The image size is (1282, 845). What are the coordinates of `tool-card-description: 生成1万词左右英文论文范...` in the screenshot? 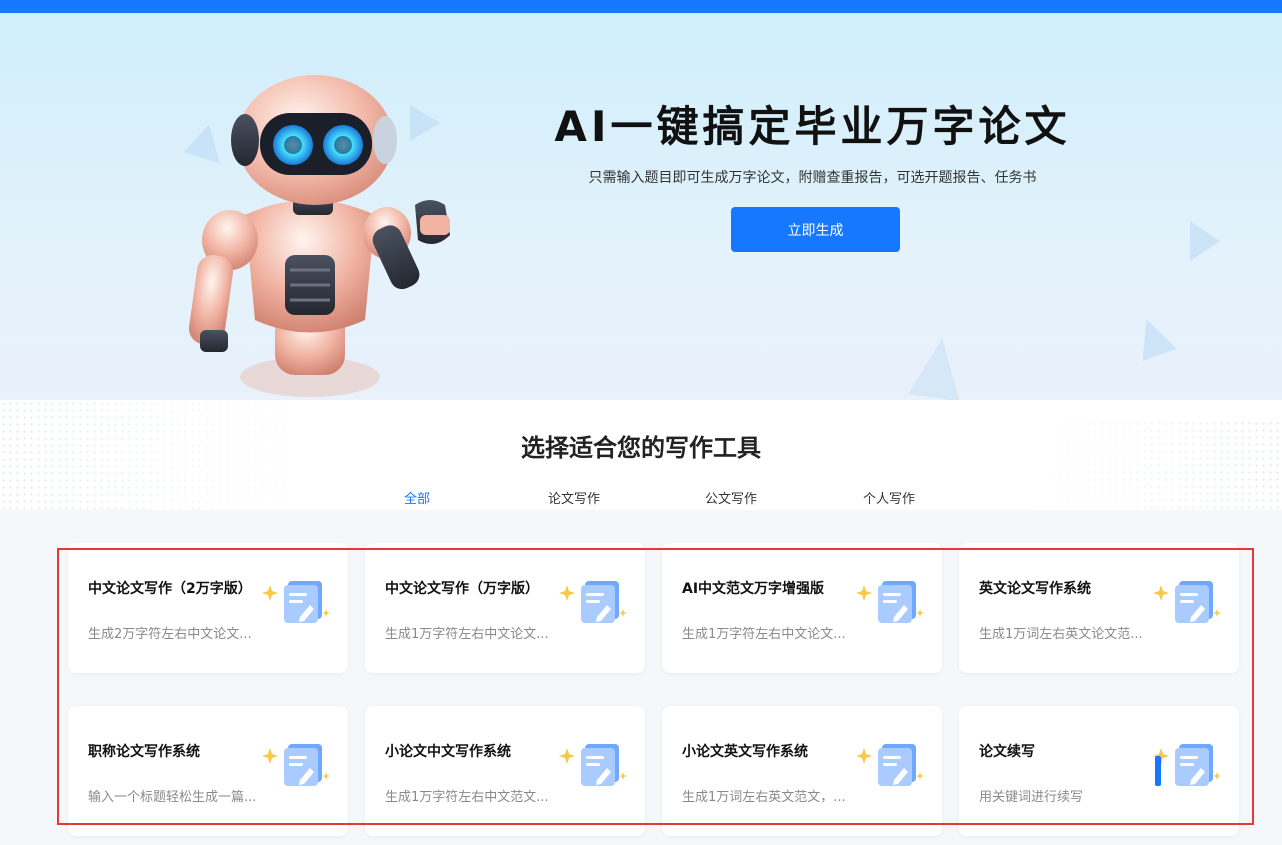 It's located at (1061, 634).